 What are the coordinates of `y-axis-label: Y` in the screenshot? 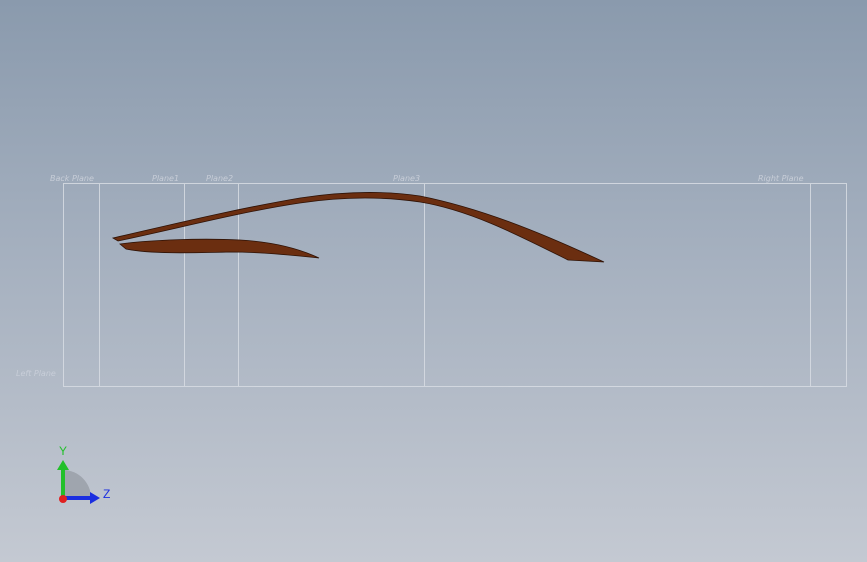 It's located at (63, 451).